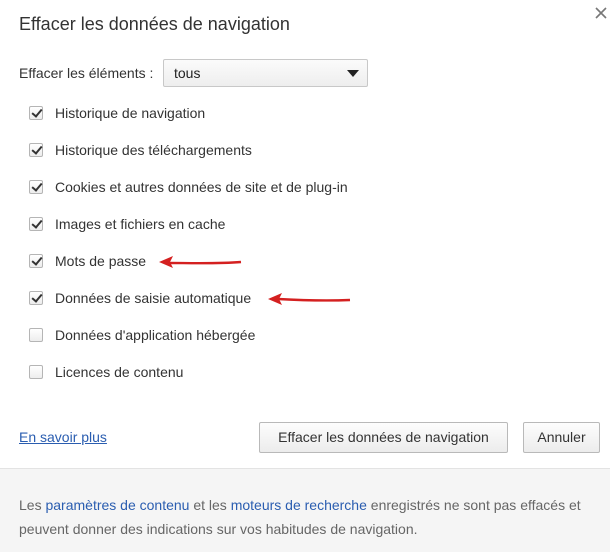 This screenshot has width=610, height=552. What do you see at coordinates (601, 13) in the screenshot?
I see `close-icon` at bounding box center [601, 13].